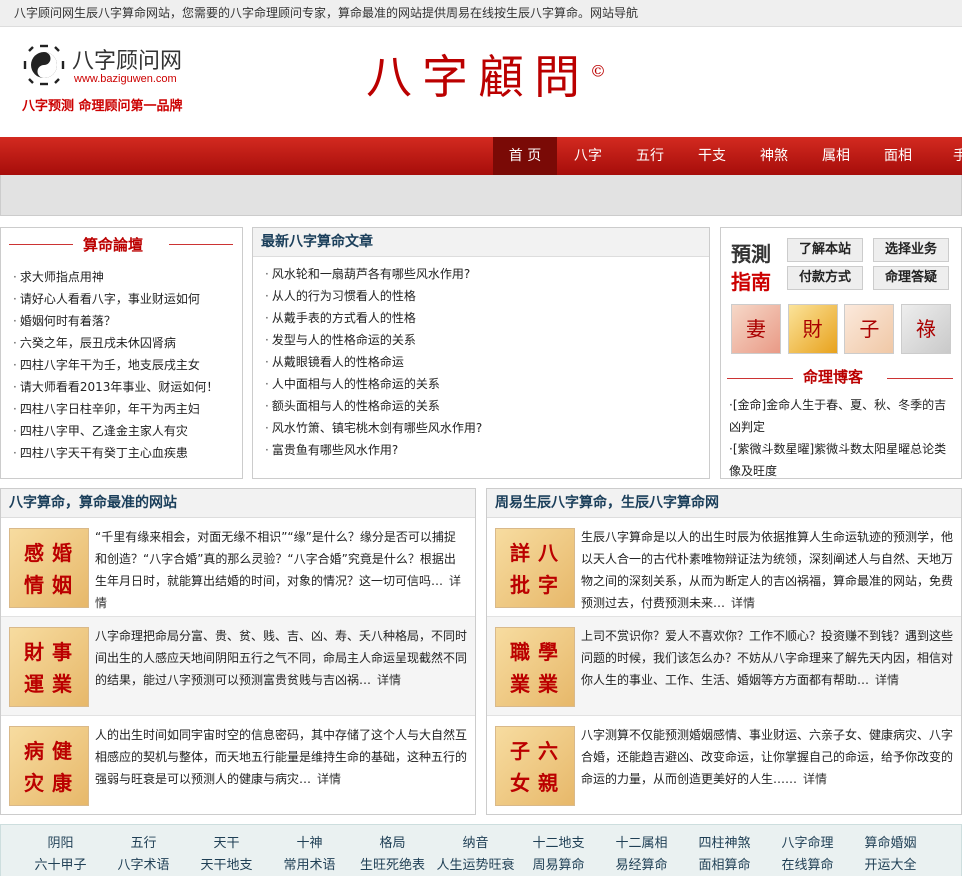  I want to click on article-item: 风水竹箫、镇宅桃木剑有哪些风水作用?, so click(487, 428).